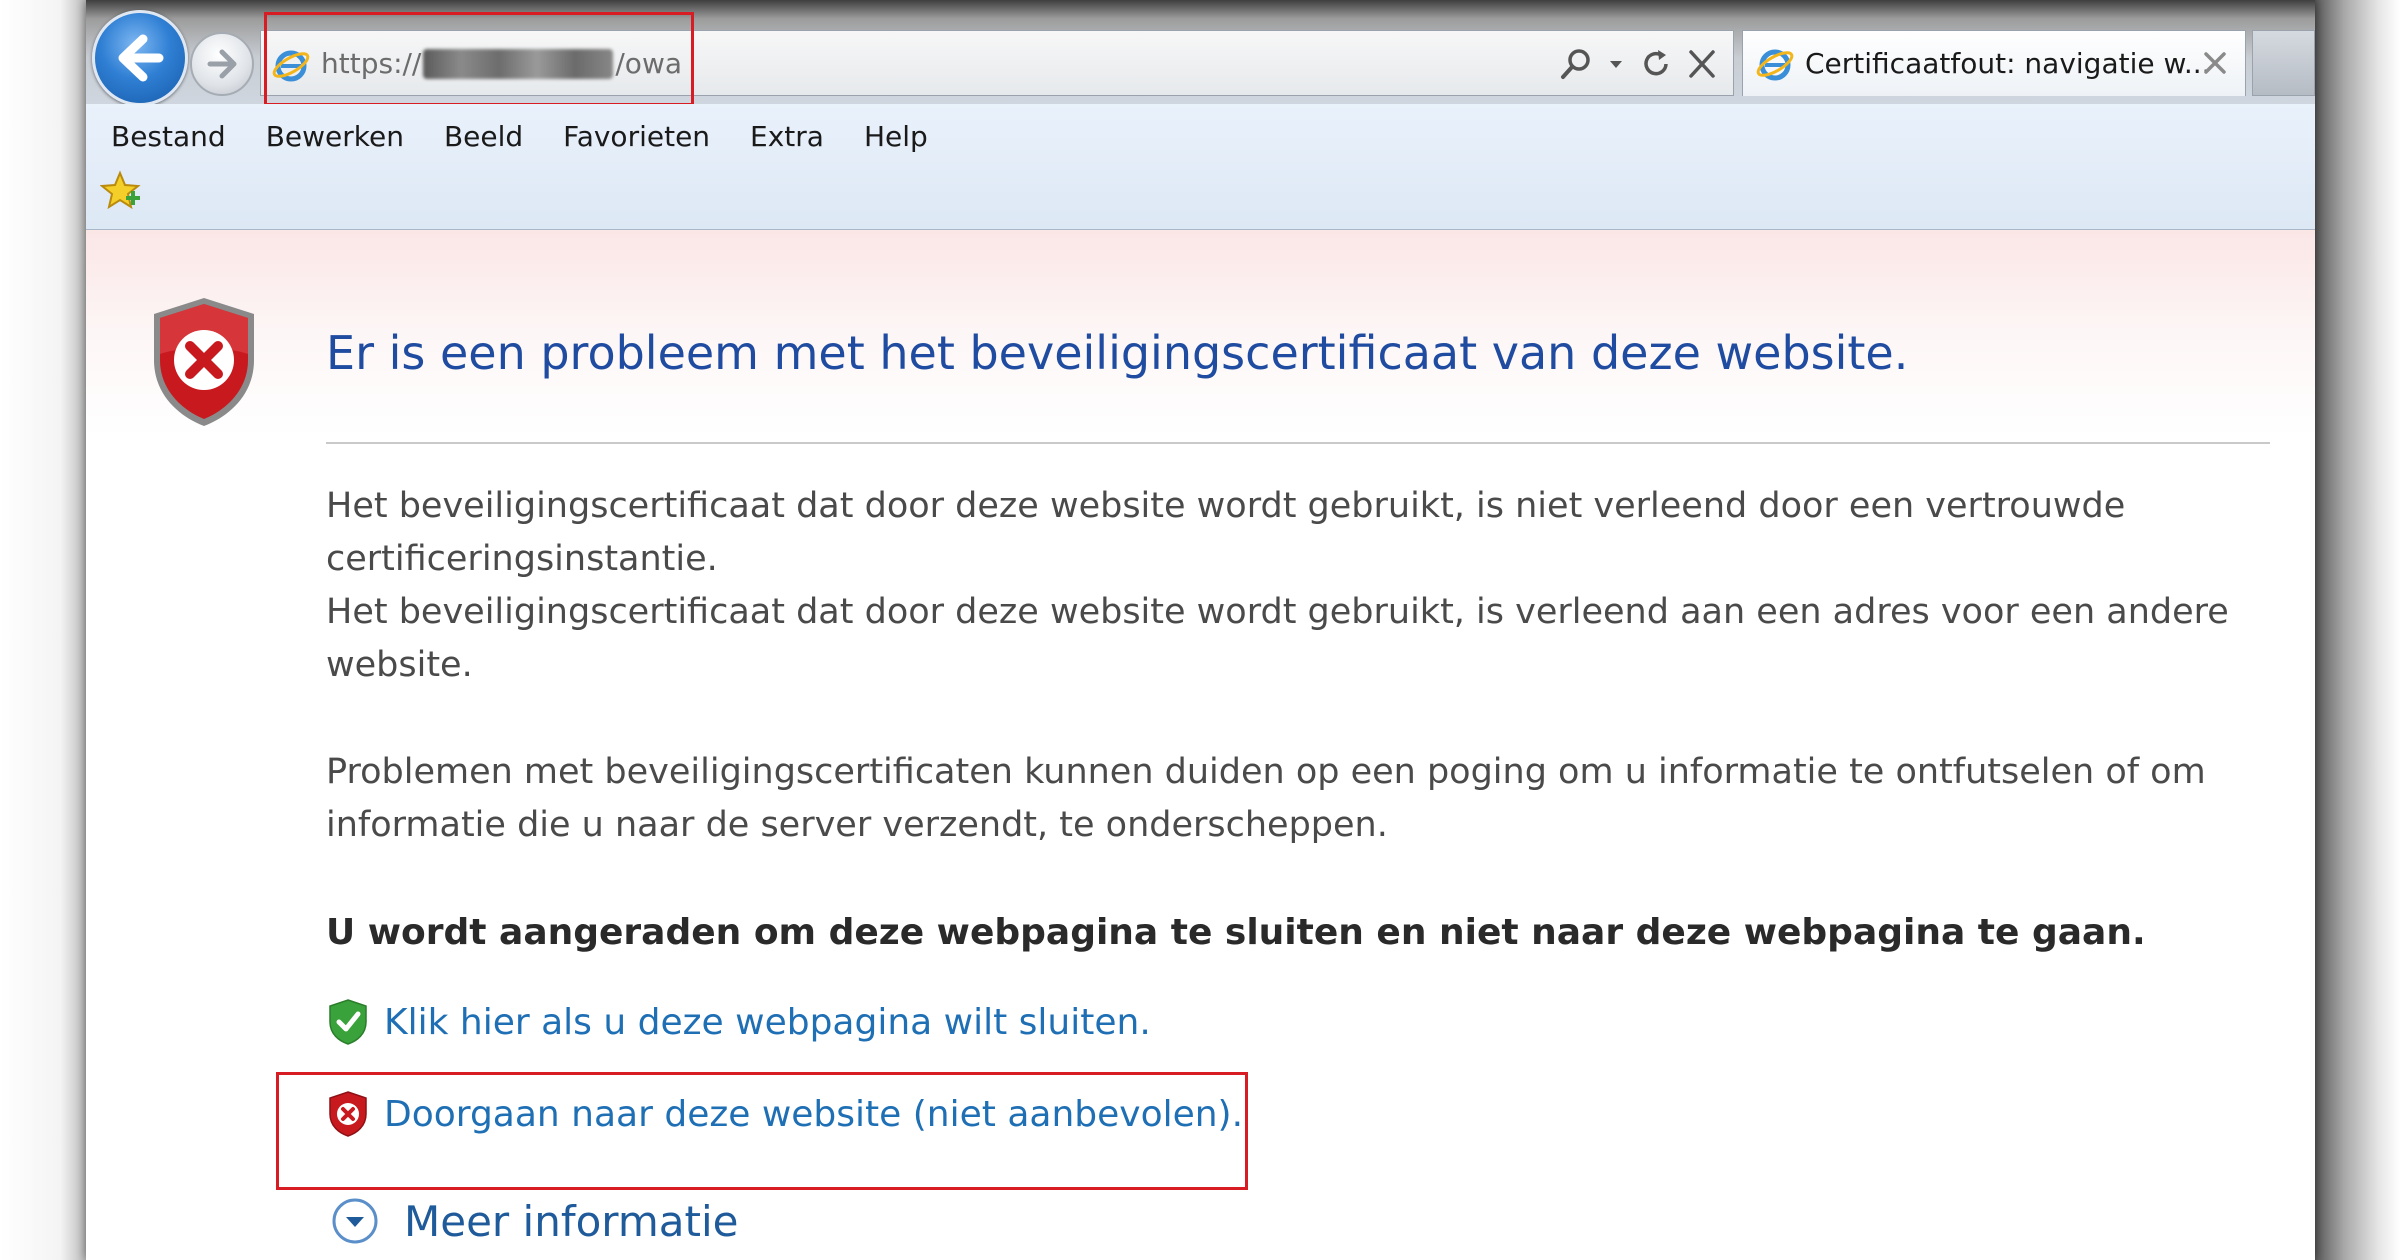 This screenshot has height=1260, width=2400. I want to click on internet-explorer-icon, so click(1775, 65).